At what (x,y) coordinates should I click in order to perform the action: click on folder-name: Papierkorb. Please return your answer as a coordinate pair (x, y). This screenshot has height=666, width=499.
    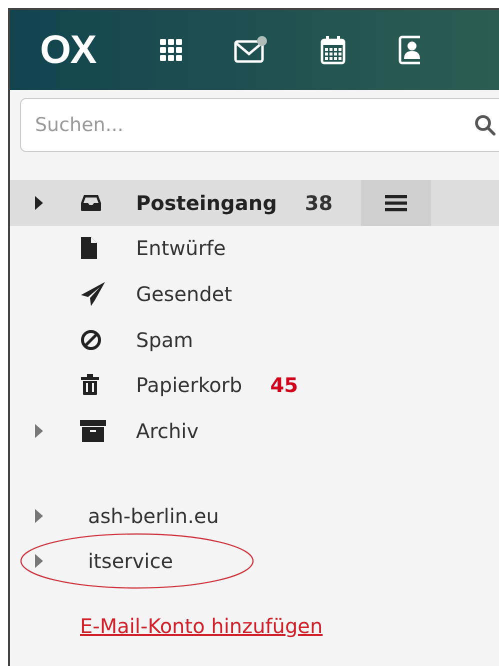
    Looking at the image, I should click on (189, 385).